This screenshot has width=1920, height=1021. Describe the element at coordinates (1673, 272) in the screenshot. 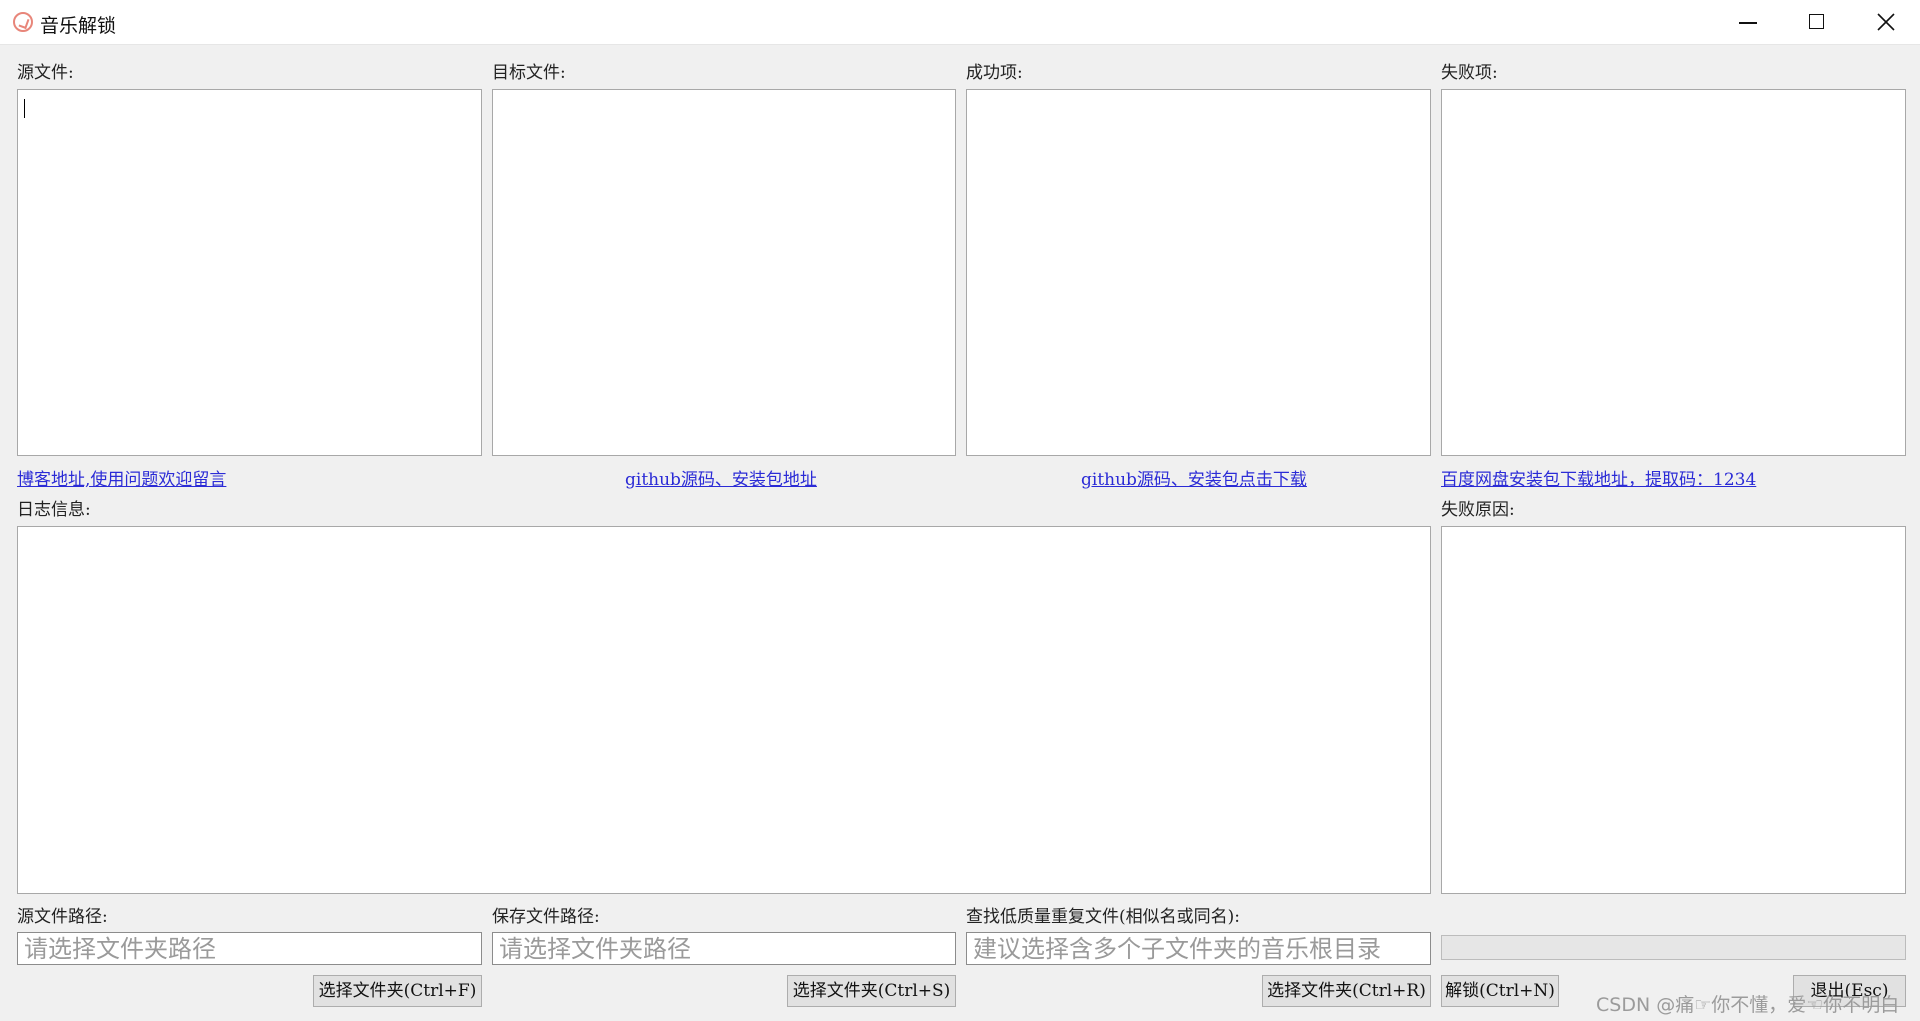

I see `failed-items-list` at that location.